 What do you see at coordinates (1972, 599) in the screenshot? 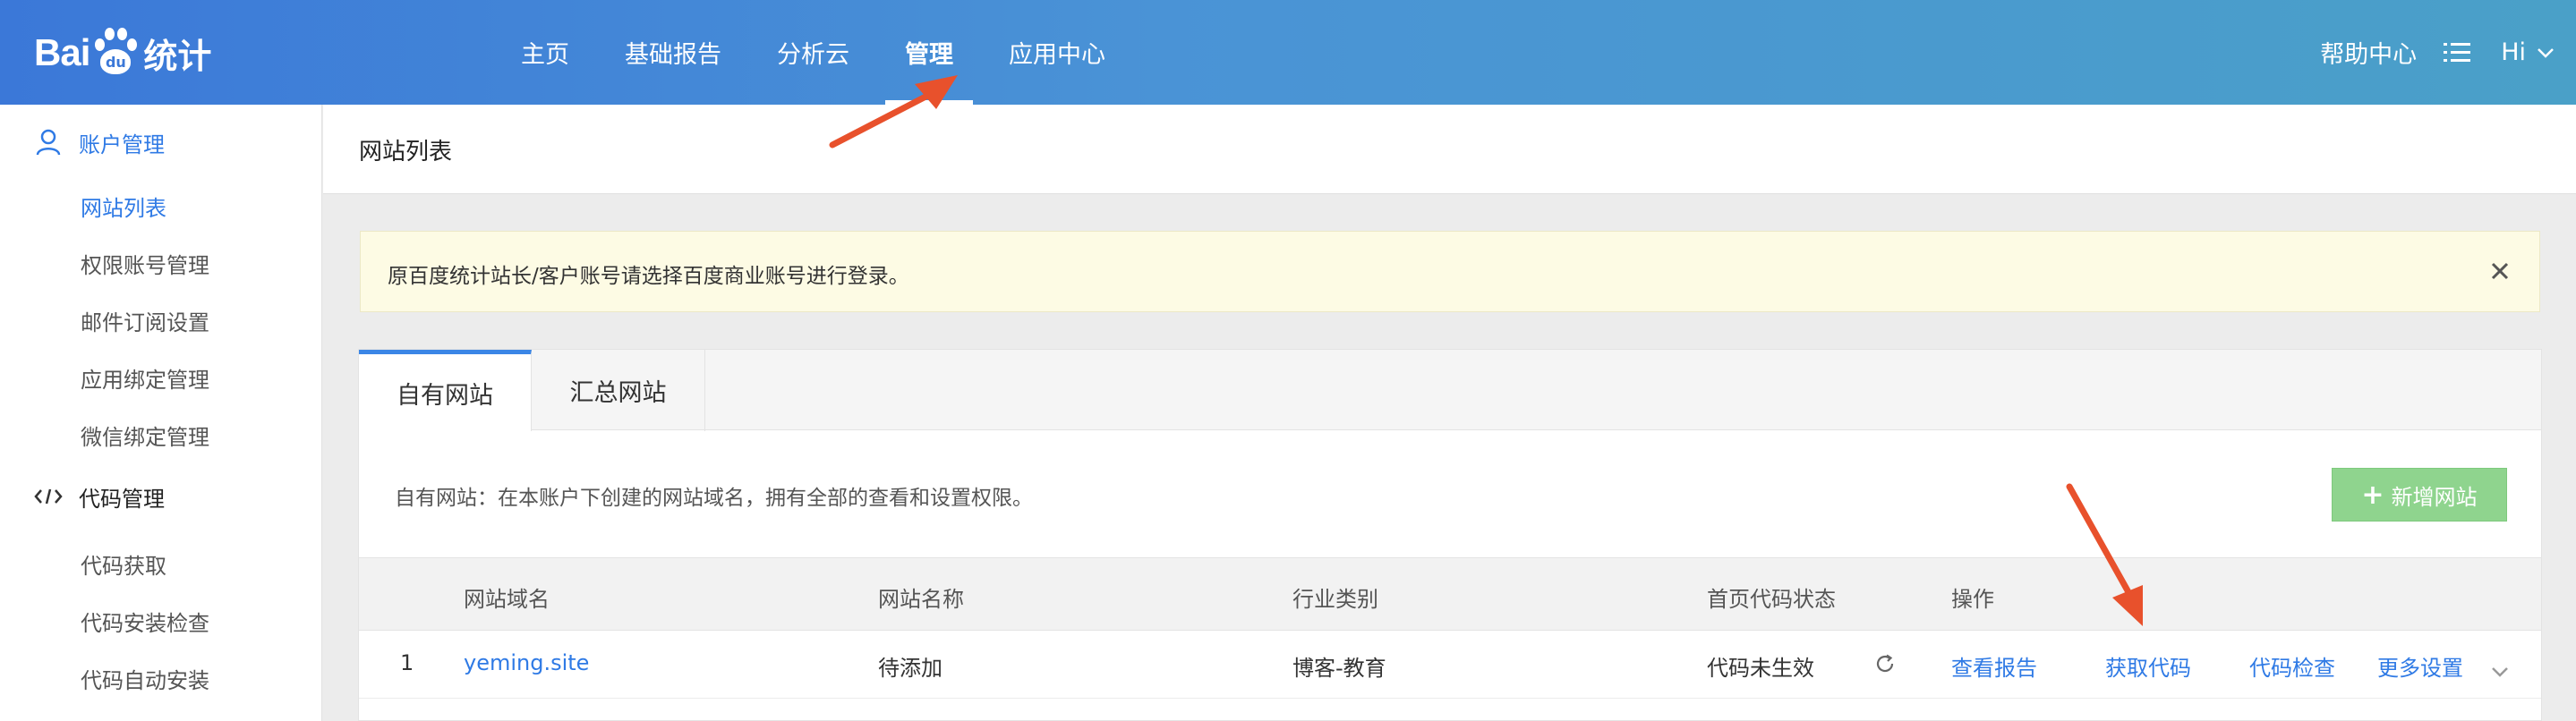
I see `column-header-actions: 操作` at bounding box center [1972, 599].